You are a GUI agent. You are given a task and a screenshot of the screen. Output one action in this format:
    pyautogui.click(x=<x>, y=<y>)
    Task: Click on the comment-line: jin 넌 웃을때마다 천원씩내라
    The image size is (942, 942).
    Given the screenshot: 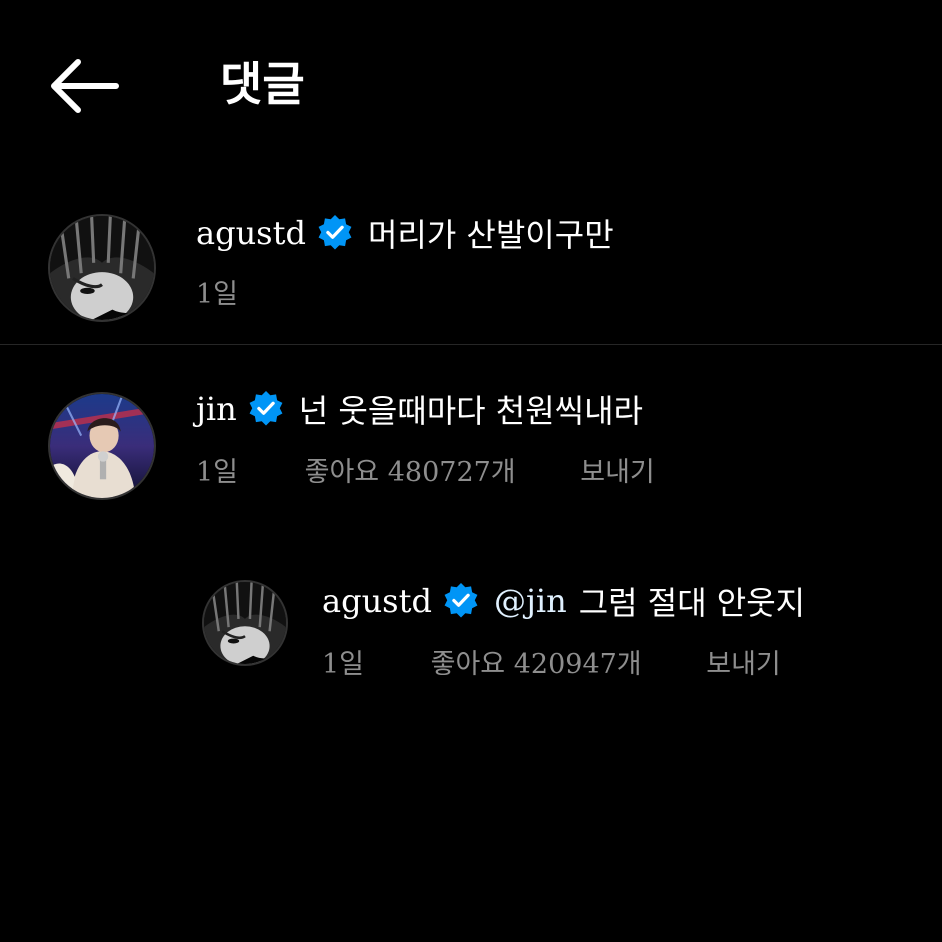 What is the action you would take?
    pyautogui.click(x=419, y=409)
    